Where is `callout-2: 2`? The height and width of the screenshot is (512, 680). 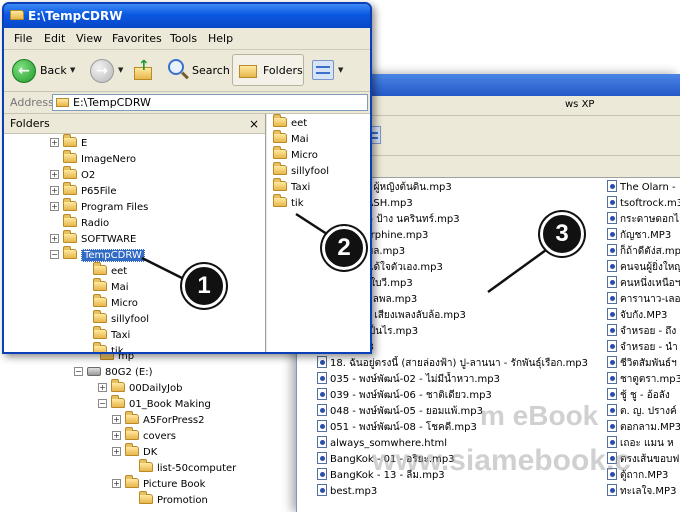 callout-2: 2 is located at coordinates (344, 248).